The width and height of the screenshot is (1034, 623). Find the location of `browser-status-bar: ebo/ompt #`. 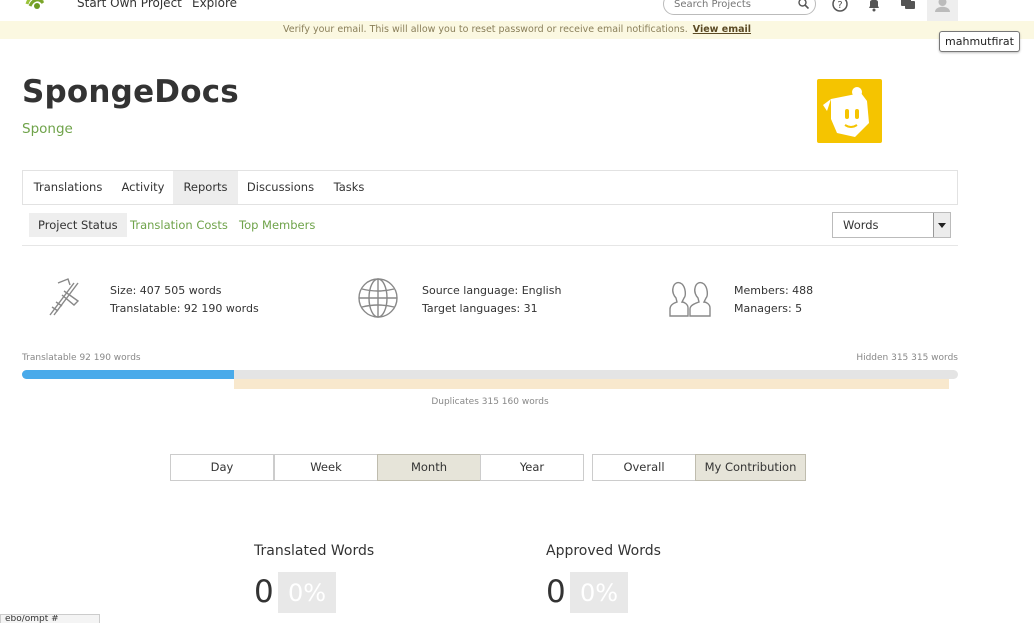

browser-status-bar: ebo/ompt # is located at coordinates (50, 618).